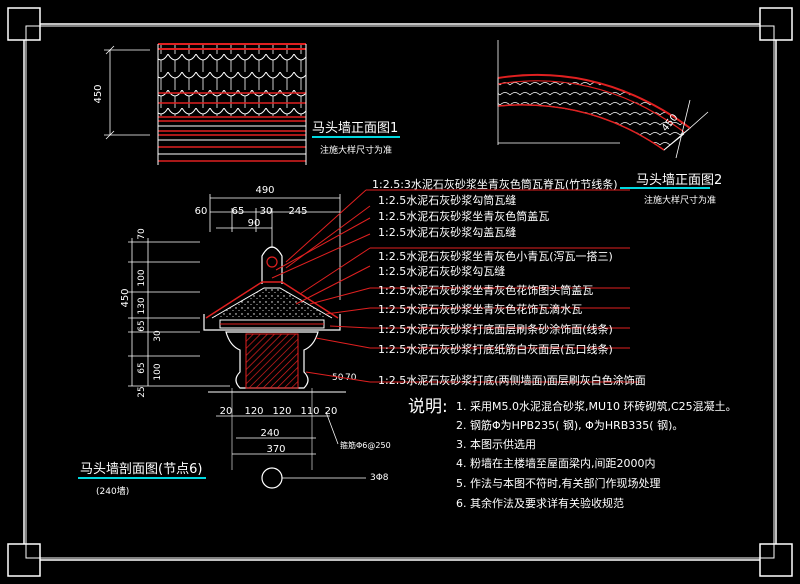 Image resolution: width=800 pixels, height=584 pixels. Describe the element at coordinates (679, 180) in the screenshot. I see `front-view-2-title: 马头墙正面图2` at that location.